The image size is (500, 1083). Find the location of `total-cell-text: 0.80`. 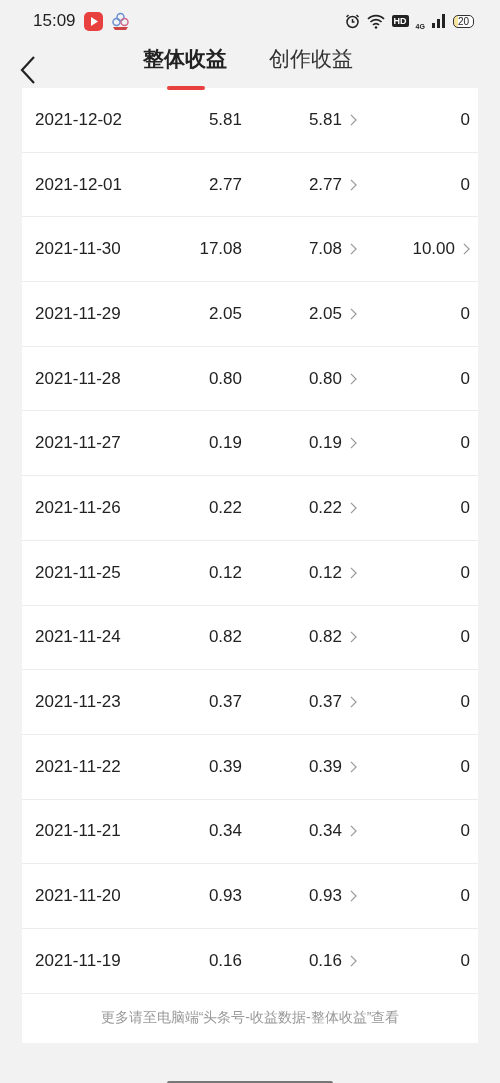

total-cell-text: 0.80 is located at coordinates (224, 378).